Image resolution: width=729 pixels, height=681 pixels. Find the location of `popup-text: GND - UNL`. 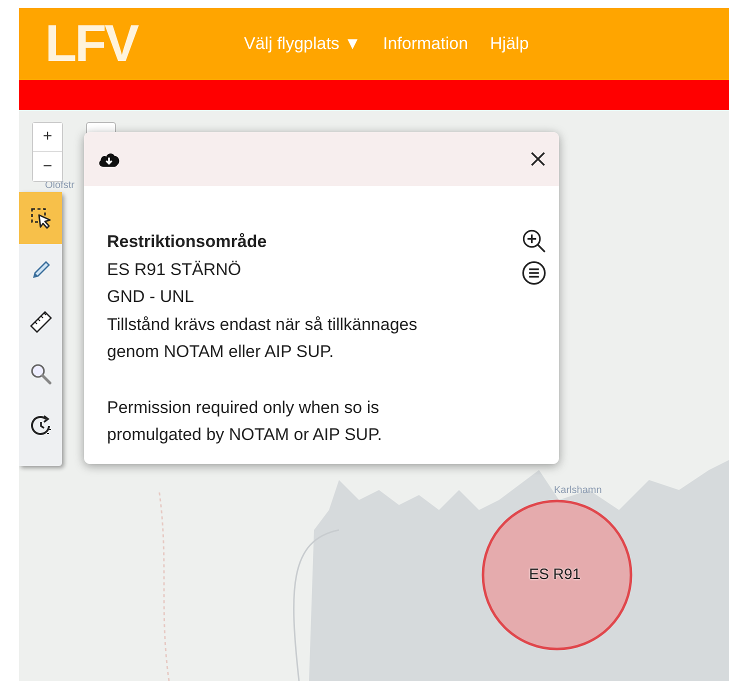

popup-text: GND - UNL is located at coordinates (151, 297).